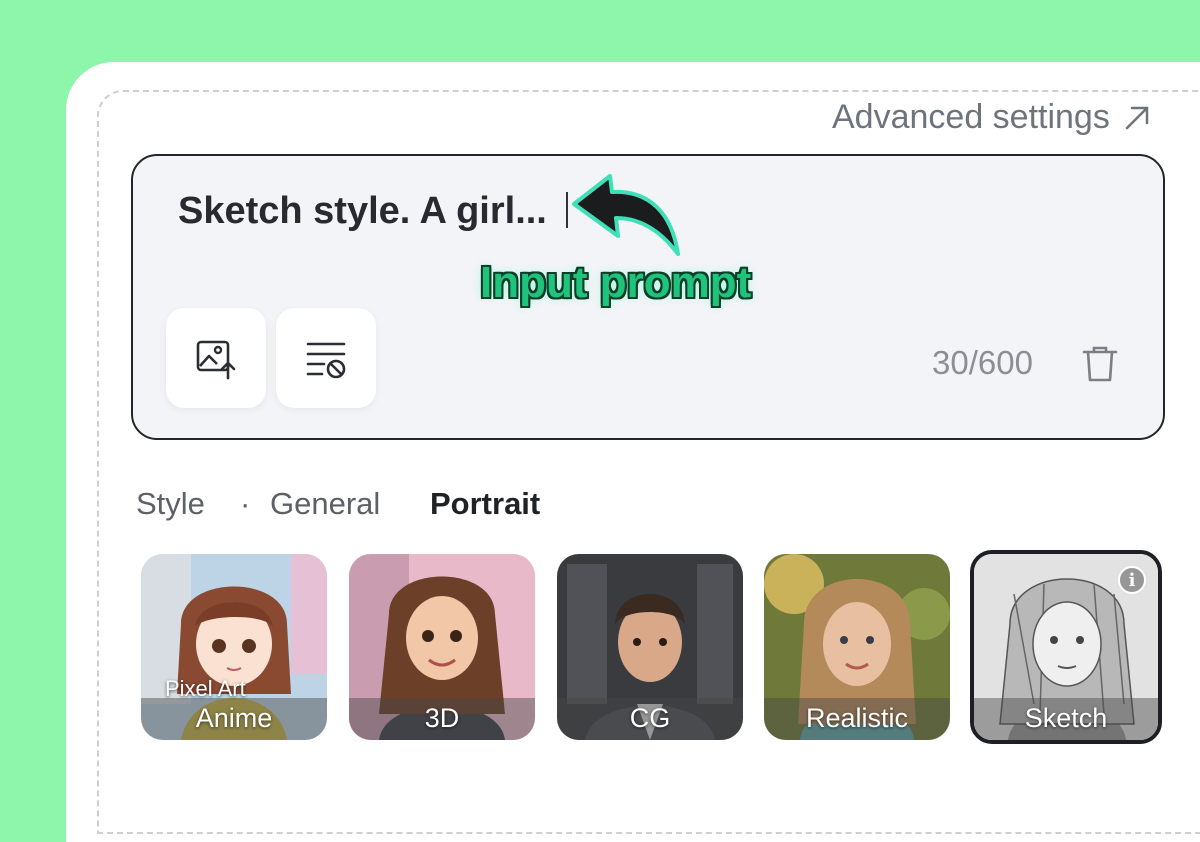 The image size is (1200, 842). What do you see at coordinates (971, 117) in the screenshot?
I see `advanced-settings-label: Advanced settings` at bounding box center [971, 117].